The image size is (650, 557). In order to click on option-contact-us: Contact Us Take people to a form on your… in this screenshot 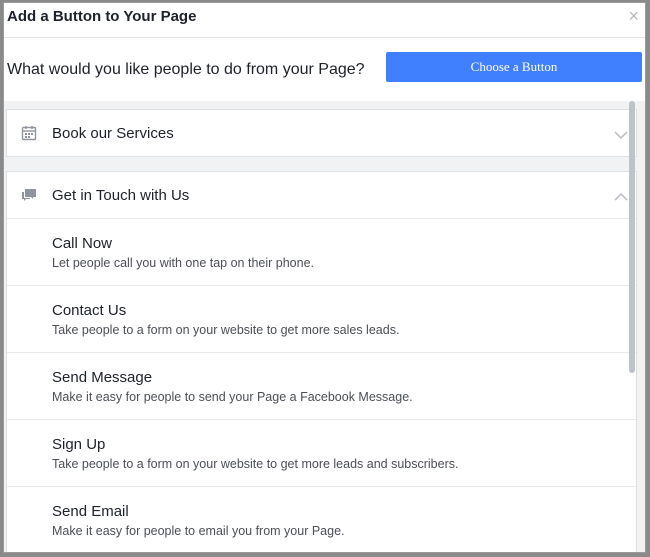, I will do `click(321, 319)`.